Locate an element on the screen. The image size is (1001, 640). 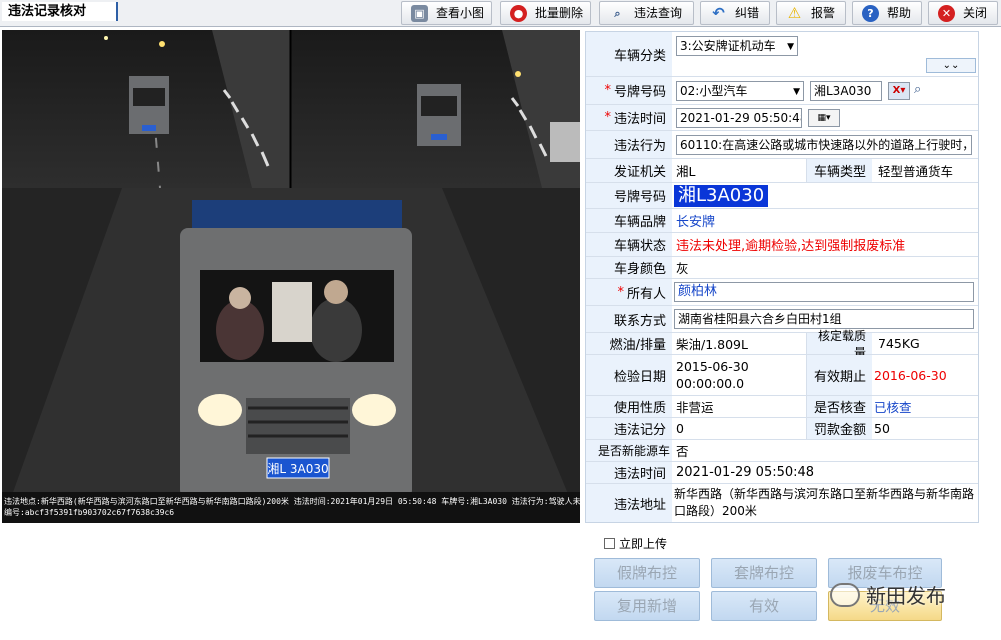
row-violation-time: * 违法时间 2021-01-29 05:50:48 ▦▾ is located at coordinates (782, 118).